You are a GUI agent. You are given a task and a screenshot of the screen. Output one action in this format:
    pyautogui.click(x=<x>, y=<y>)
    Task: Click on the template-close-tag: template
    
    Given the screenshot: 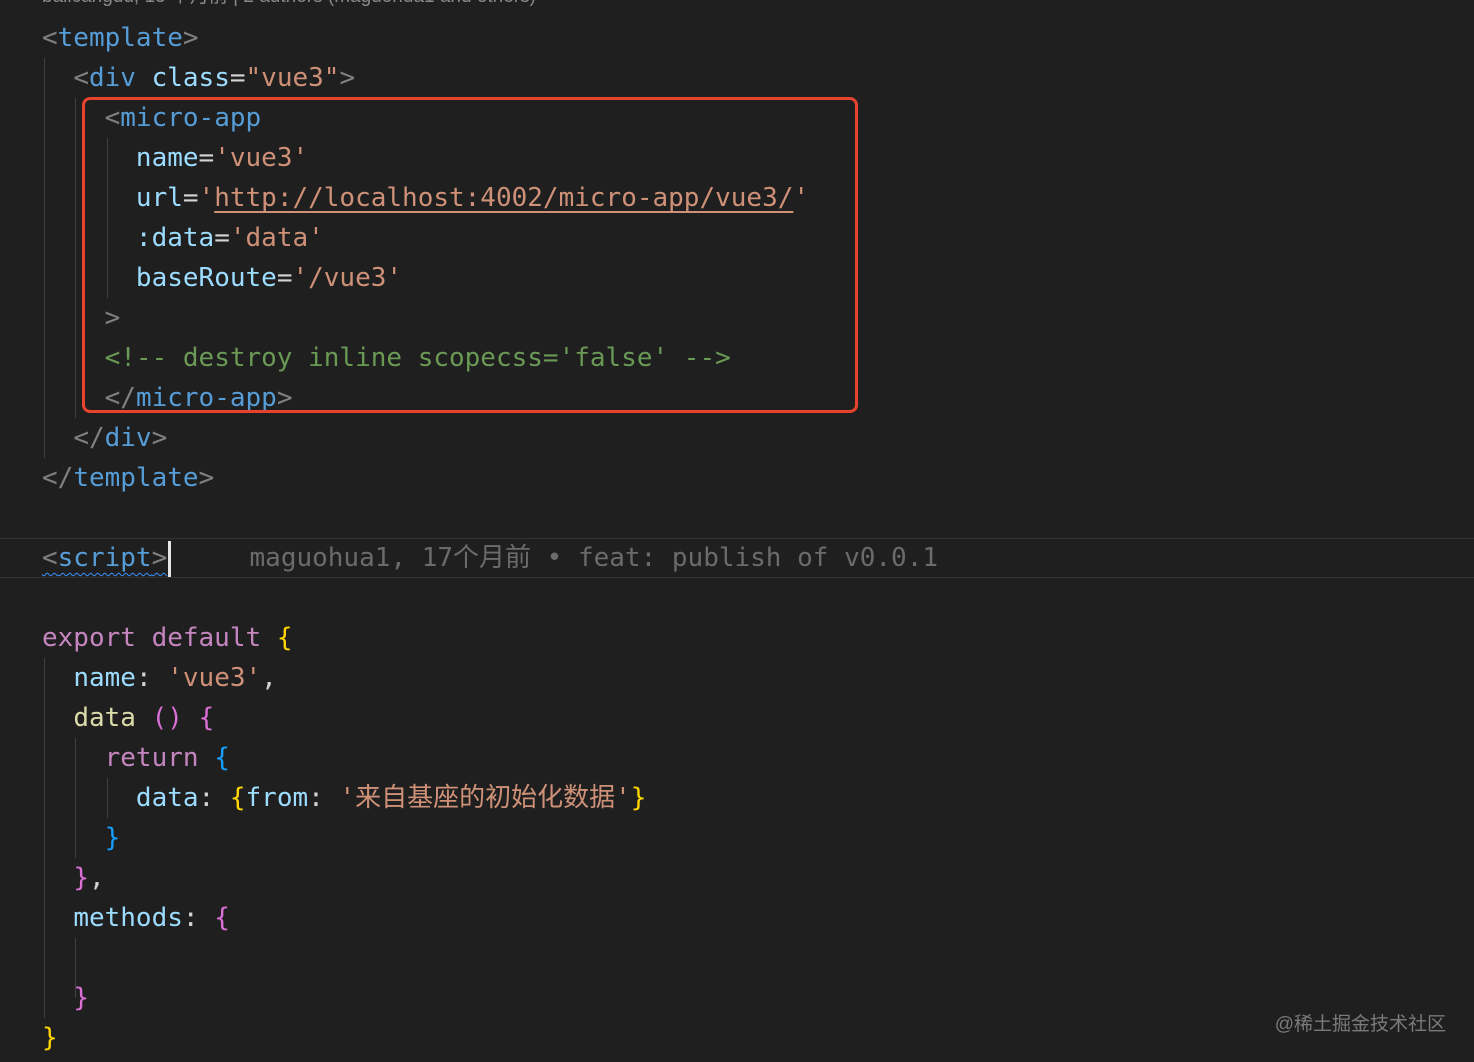 What is the action you would take?
    pyautogui.click(x=136, y=478)
    